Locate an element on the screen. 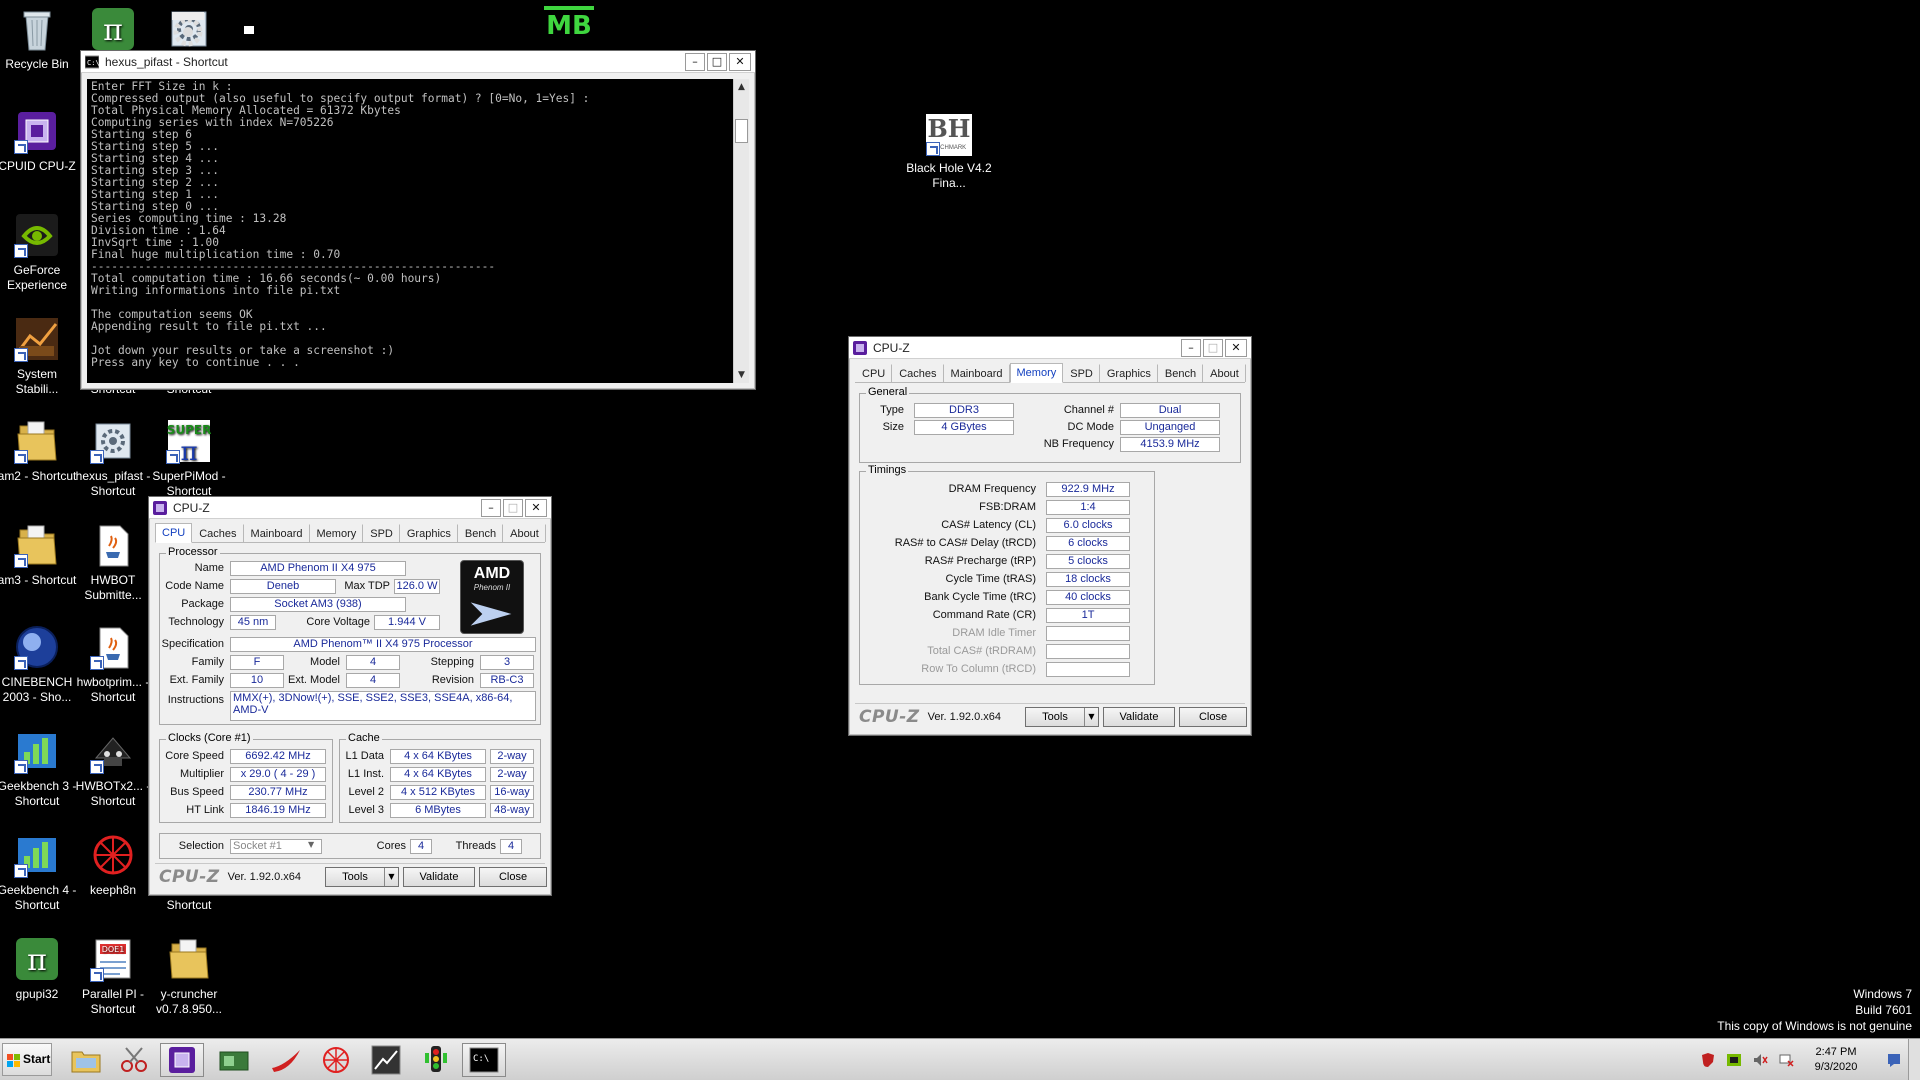 Image resolution: width=1920 pixels, height=1080 pixels. desktop-icon-am2: am2 - Shortcut is located at coordinates (40, 451).